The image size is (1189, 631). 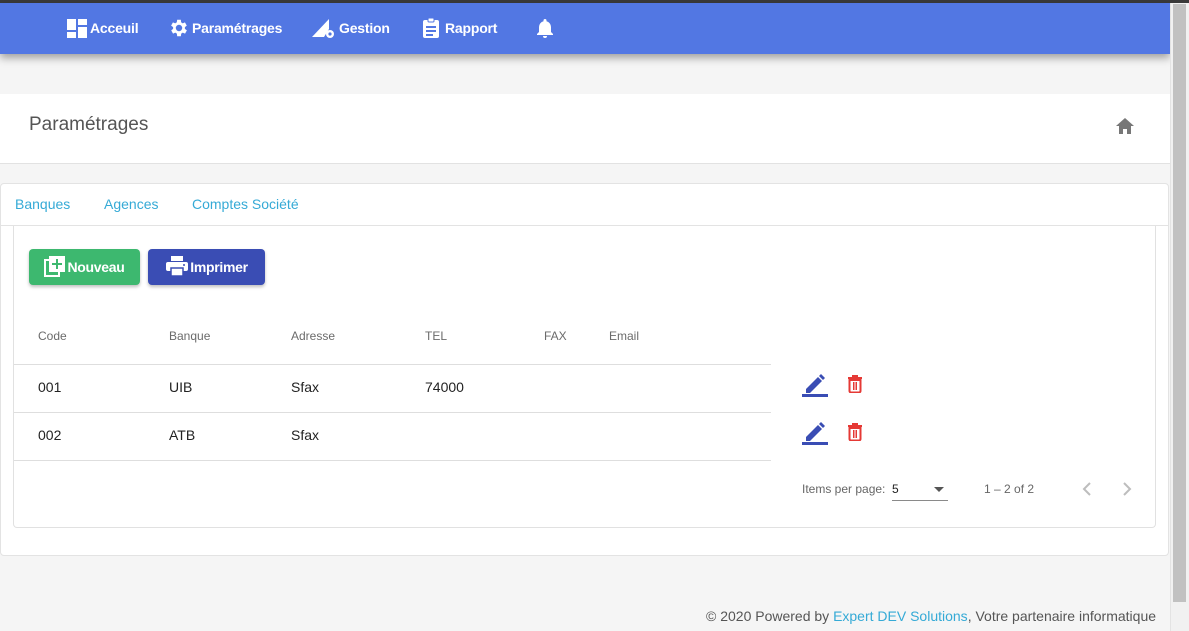 I want to click on tab-banques: Banques, so click(x=42, y=204).